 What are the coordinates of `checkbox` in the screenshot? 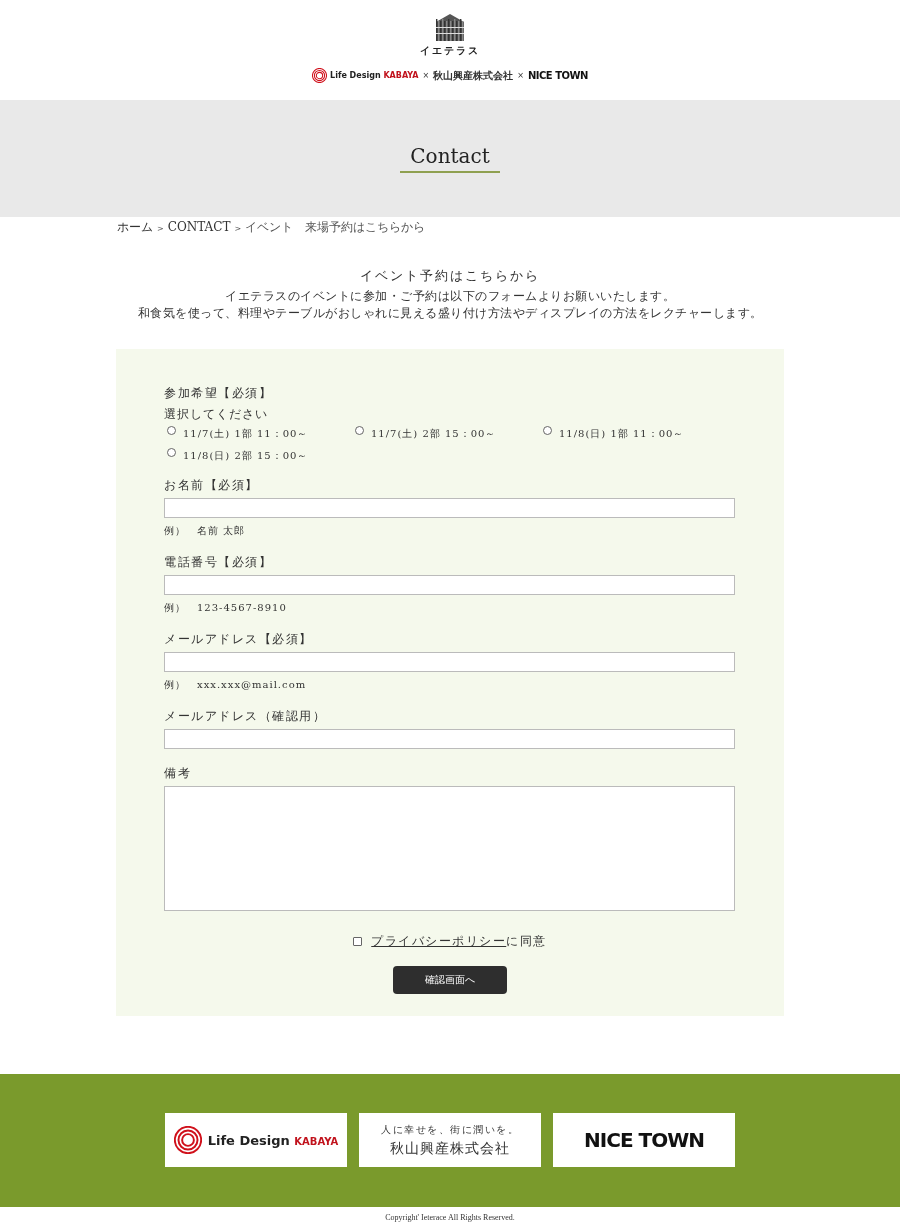 It's located at (358, 941).